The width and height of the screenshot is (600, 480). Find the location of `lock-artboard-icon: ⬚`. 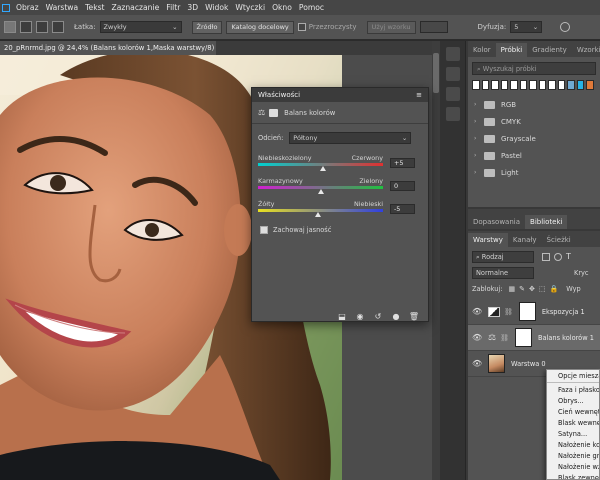

lock-artboard-icon: ⬚ is located at coordinates (542, 289).